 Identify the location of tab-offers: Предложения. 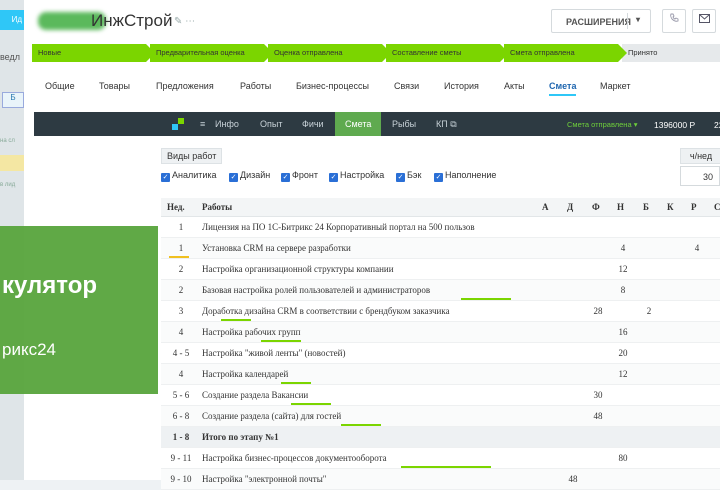
(185, 86).